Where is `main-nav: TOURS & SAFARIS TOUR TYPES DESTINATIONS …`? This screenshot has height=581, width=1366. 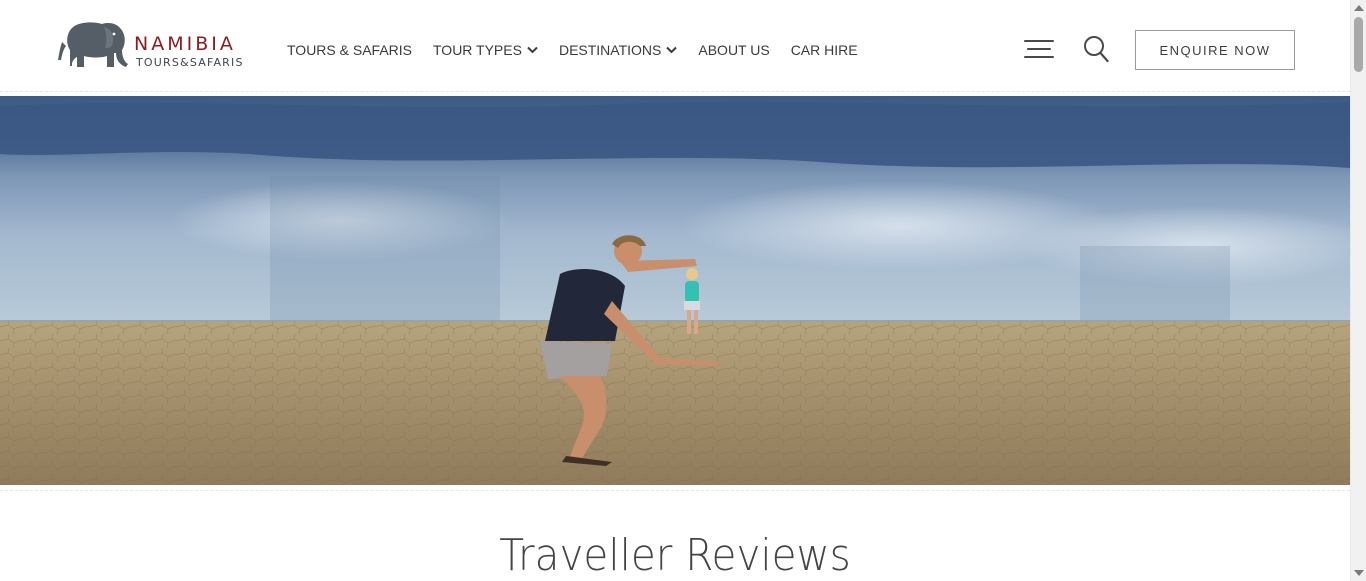 main-nav: TOURS & SAFARIS TOUR TYPES DESTINATIONS … is located at coordinates (583, 50).